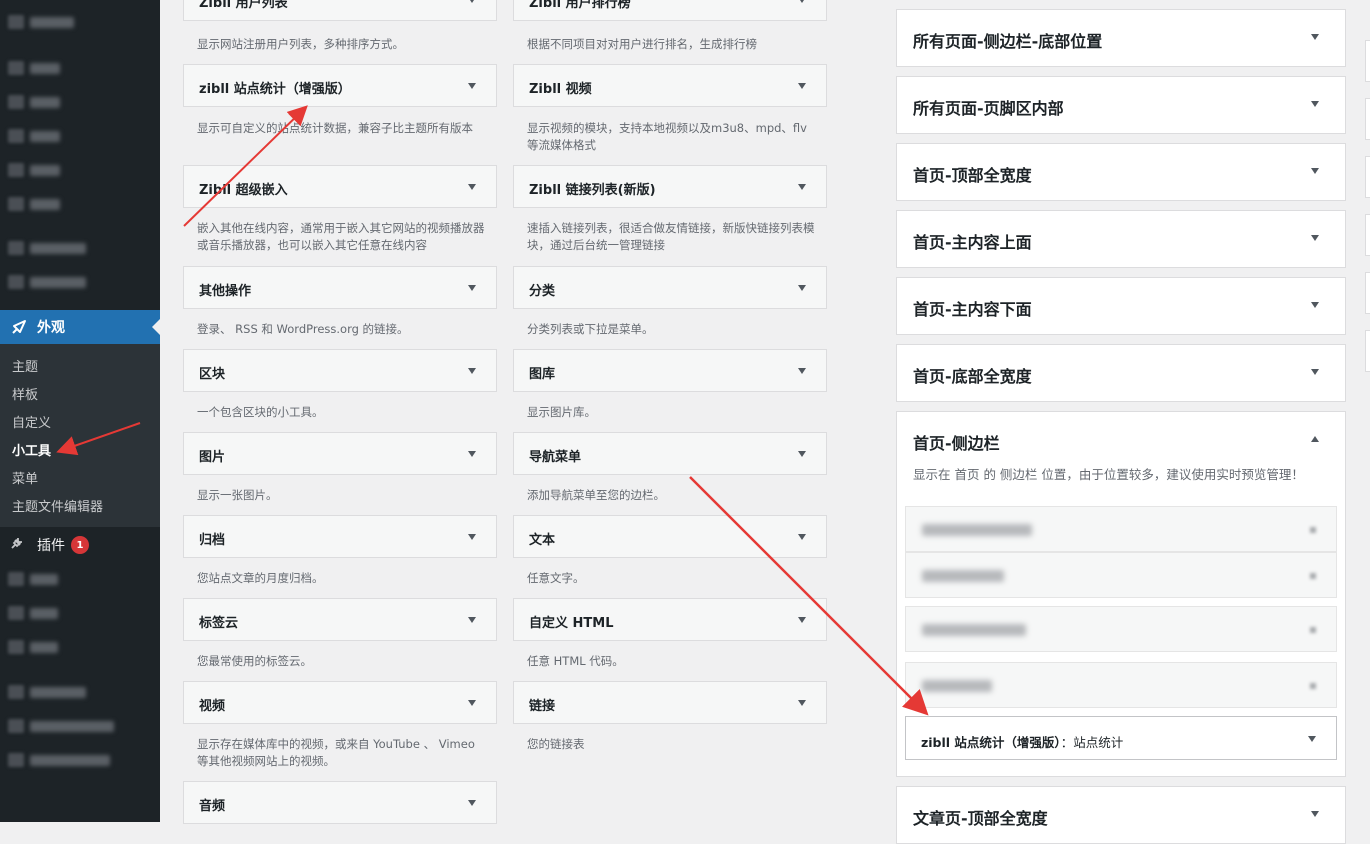  Describe the element at coordinates (1121, 105) in the screenshot. I see `widget-area: 所有页面-页脚区内部` at that location.